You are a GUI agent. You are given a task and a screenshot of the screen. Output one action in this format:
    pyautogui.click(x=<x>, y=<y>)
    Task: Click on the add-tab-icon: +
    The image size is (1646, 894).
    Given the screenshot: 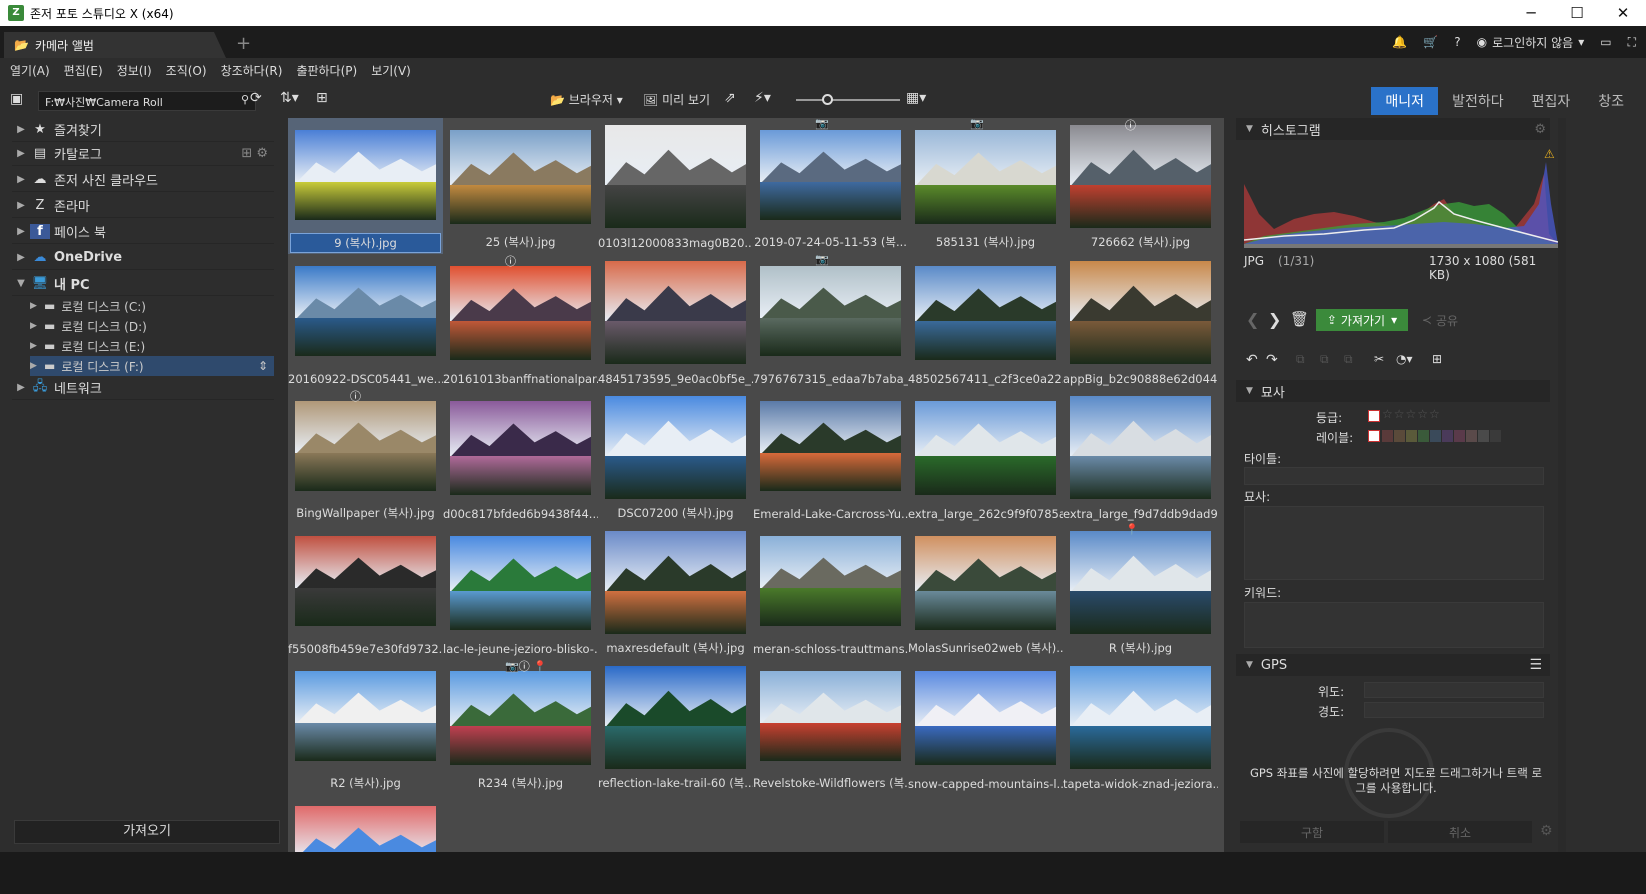 What is the action you would take?
    pyautogui.click(x=243, y=43)
    